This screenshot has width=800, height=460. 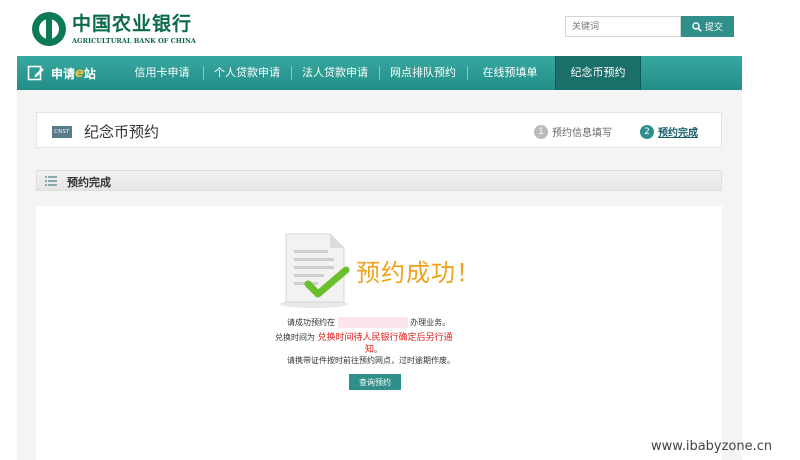 What do you see at coordinates (89, 73) in the screenshot?
I see `nav-brand-suffix: 站` at bounding box center [89, 73].